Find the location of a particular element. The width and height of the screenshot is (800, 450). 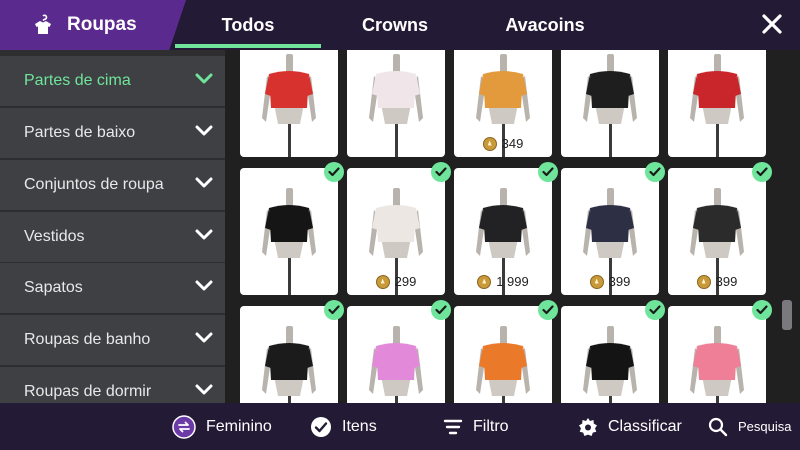

tab-avacoins: Avacoins is located at coordinates (545, 25).